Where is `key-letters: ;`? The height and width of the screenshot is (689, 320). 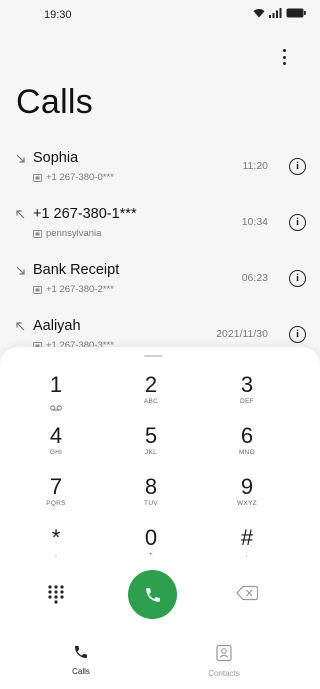
key-letters: ; is located at coordinates (247, 554).